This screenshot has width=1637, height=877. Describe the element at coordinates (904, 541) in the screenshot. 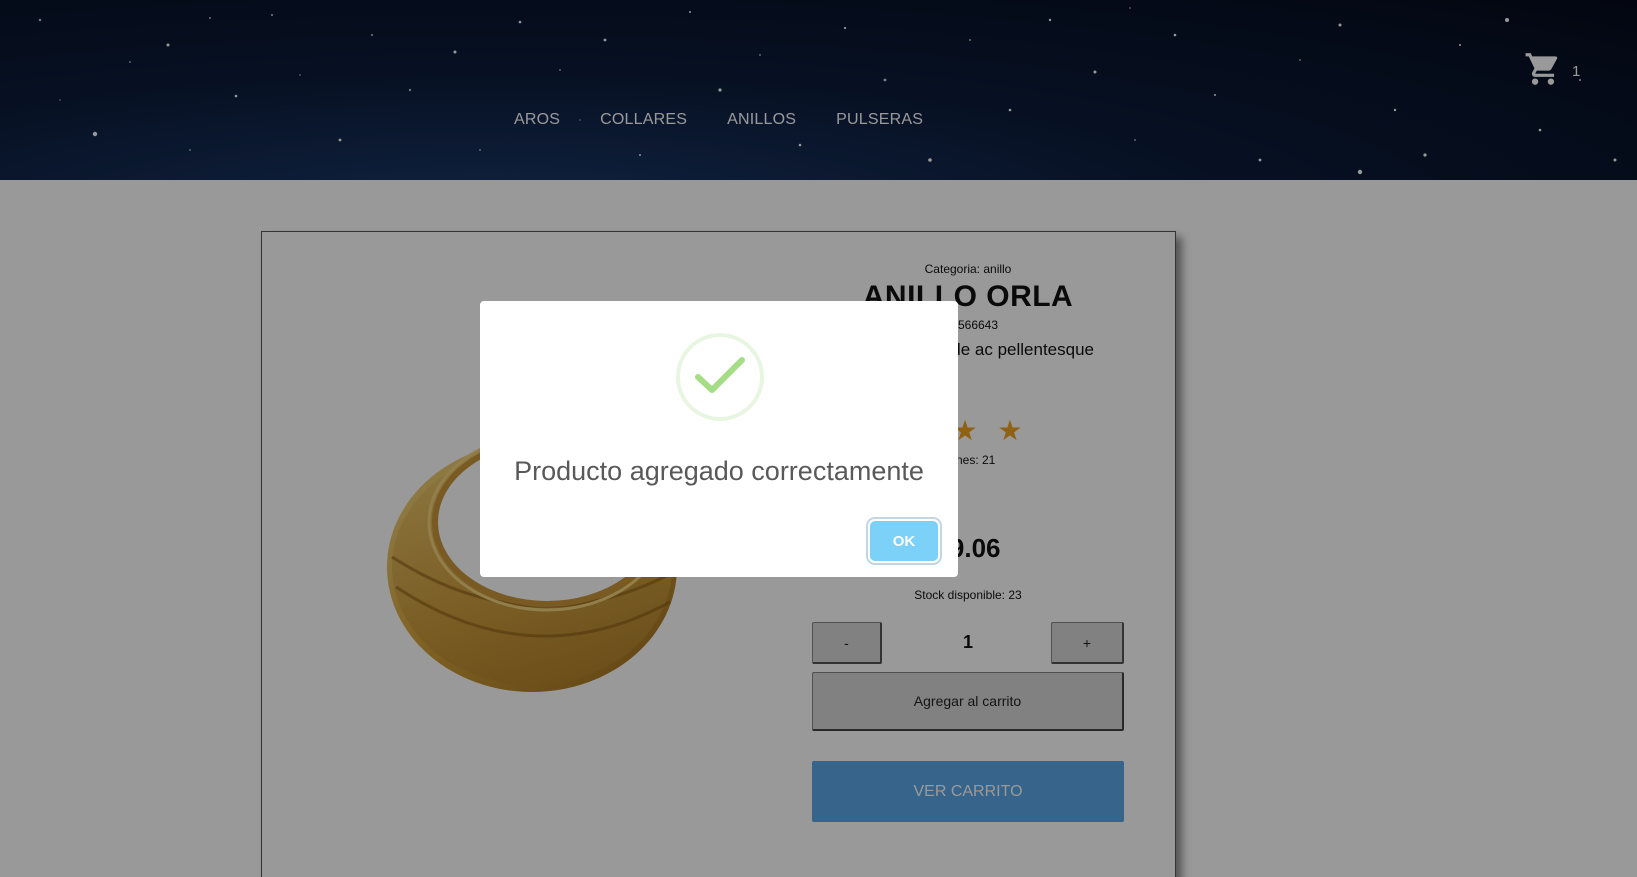

I see `ok-button: OK` at that location.